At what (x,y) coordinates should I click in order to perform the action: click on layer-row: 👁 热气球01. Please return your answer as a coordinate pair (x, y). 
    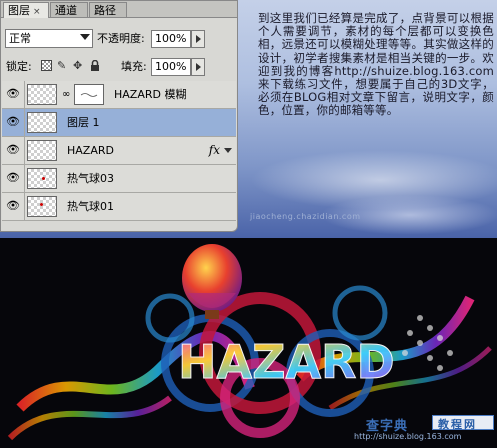
    Looking at the image, I should click on (119, 207).